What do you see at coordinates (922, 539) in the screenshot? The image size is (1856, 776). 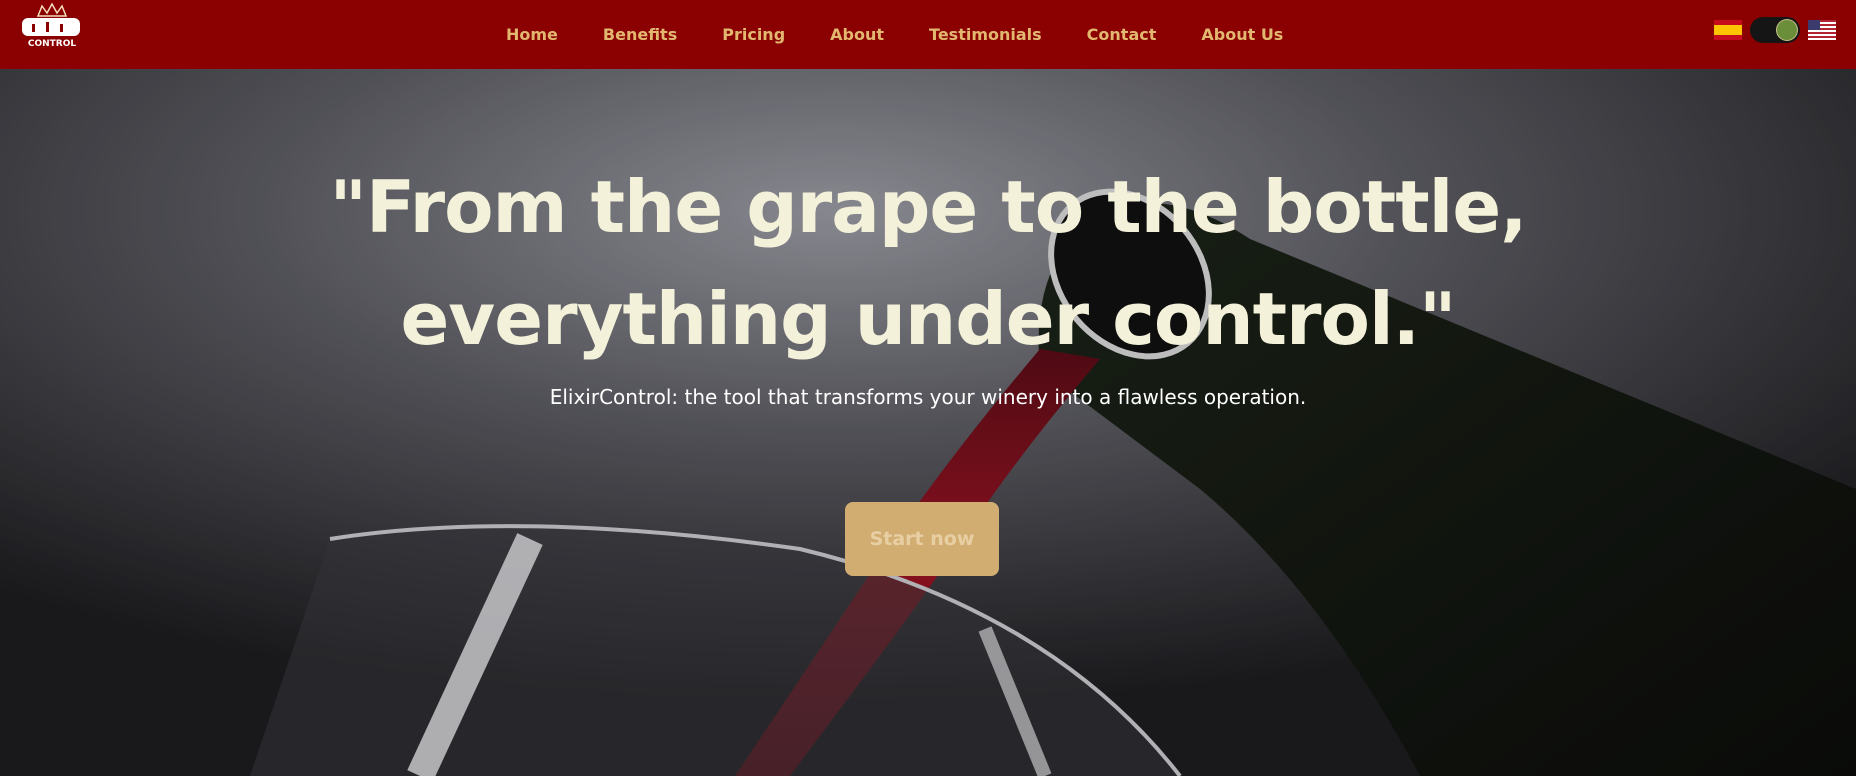 I see `start-now-button: Start now` at bounding box center [922, 539].